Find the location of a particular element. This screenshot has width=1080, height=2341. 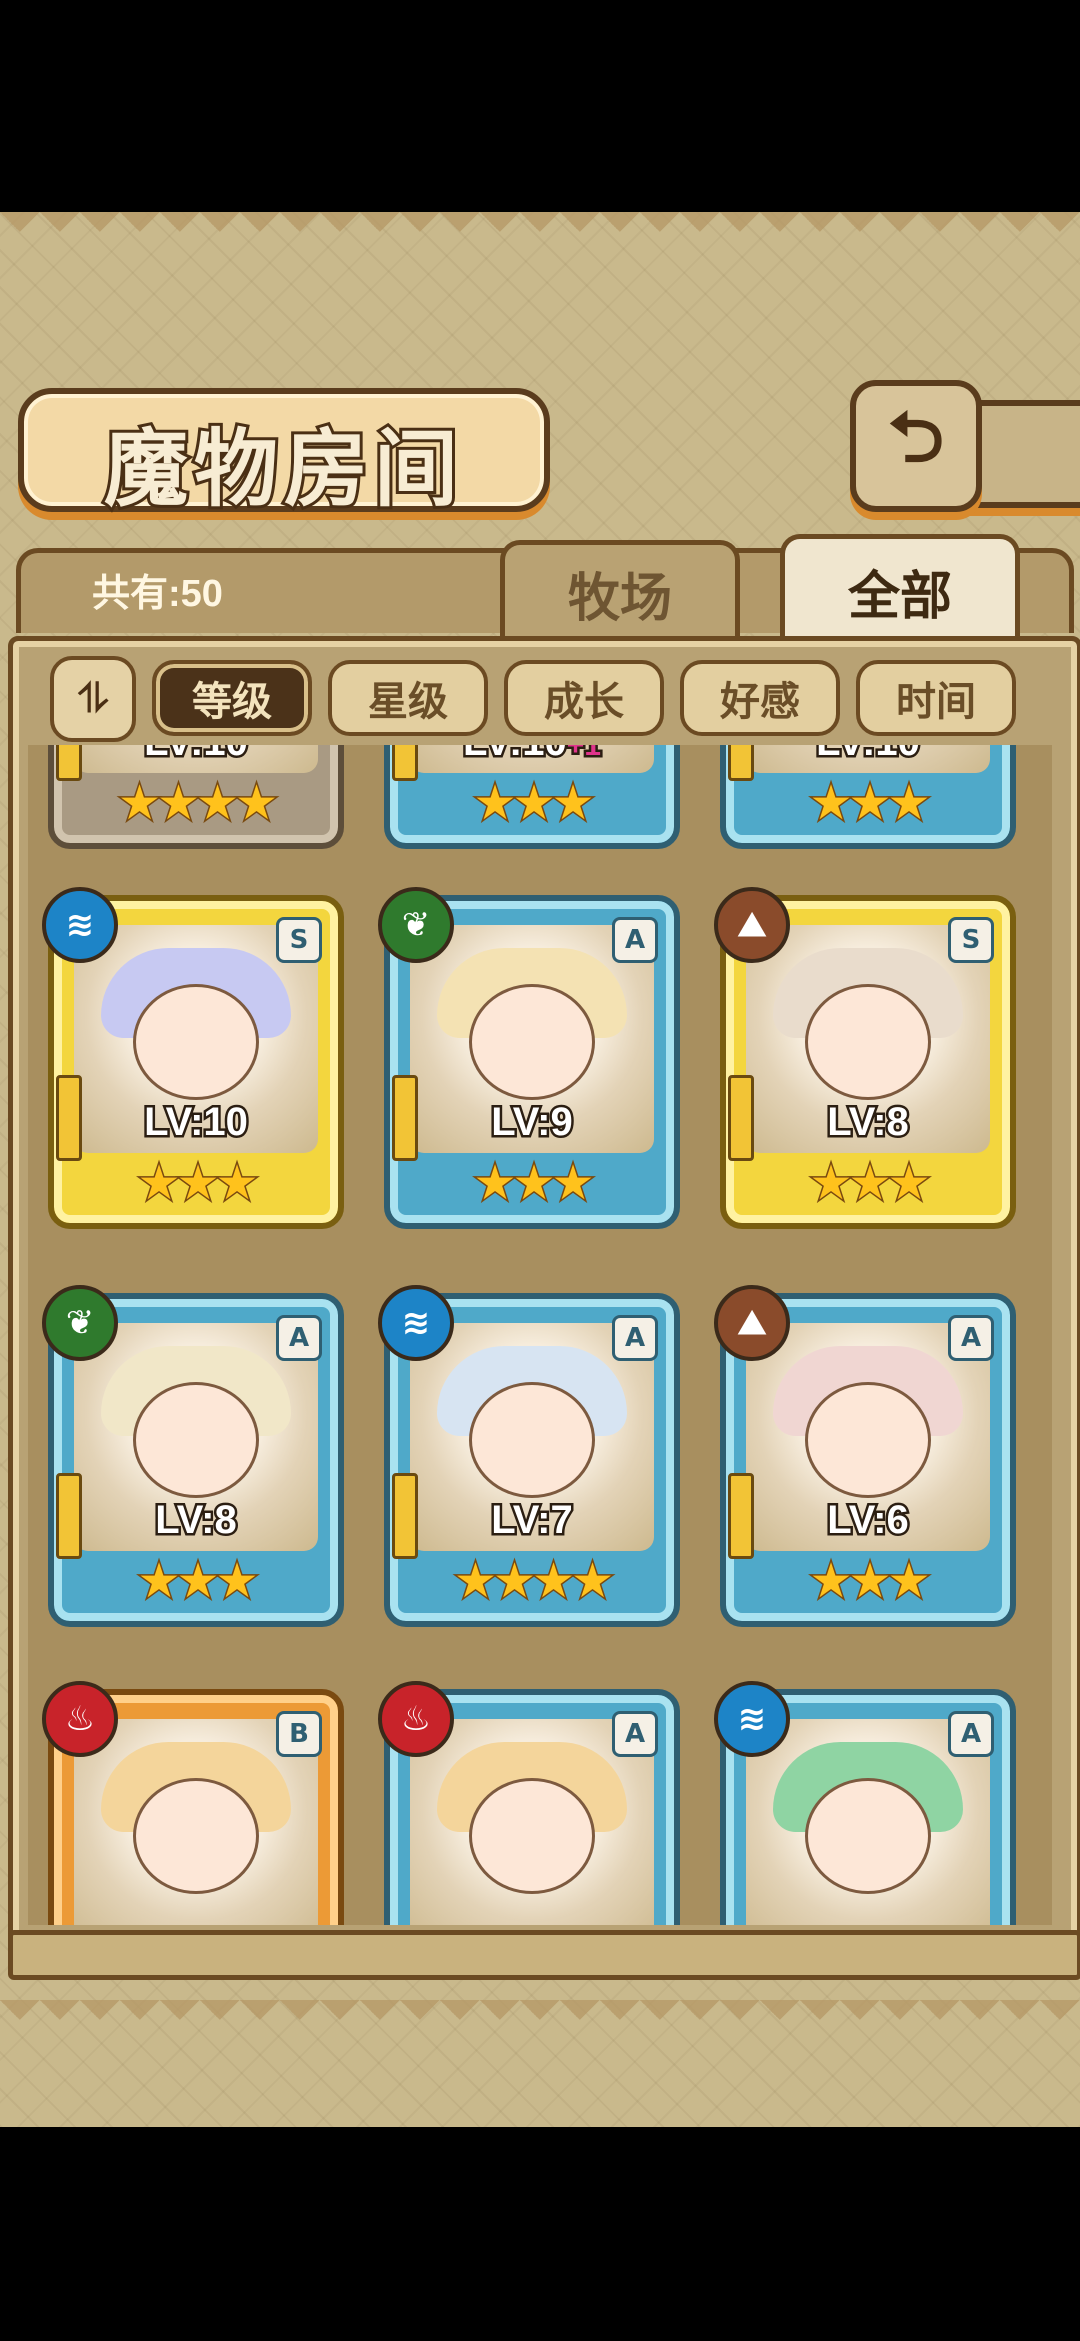

title-plate: 魔物房间 is located at coordinates (284, 454).